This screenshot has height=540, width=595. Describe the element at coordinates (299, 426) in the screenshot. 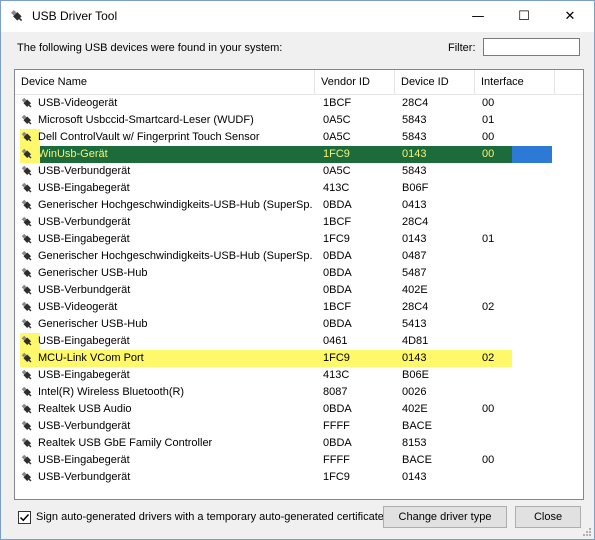

I see `device-row: USB-Verbundgerät FFFF BACE` at that location.